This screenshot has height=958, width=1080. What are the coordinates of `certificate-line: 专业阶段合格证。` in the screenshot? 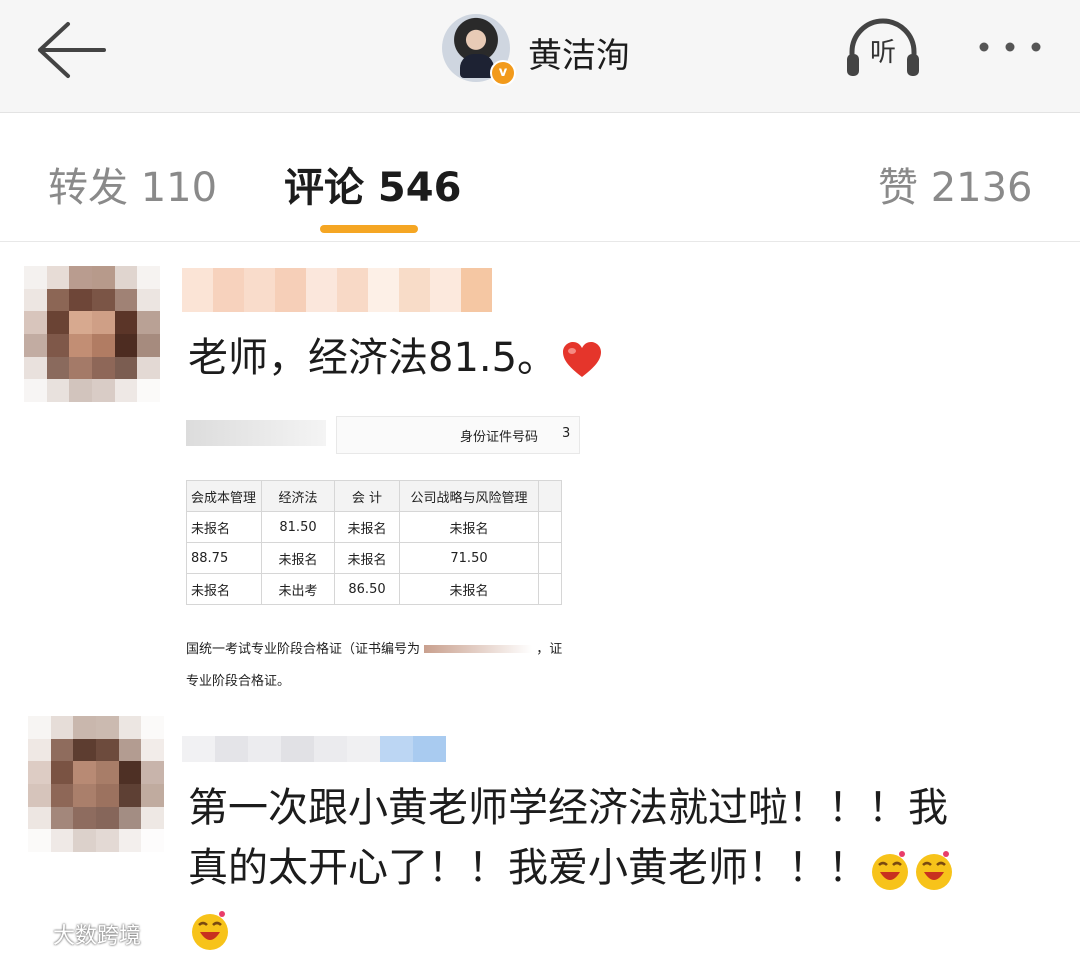 It's located at (238, 681).